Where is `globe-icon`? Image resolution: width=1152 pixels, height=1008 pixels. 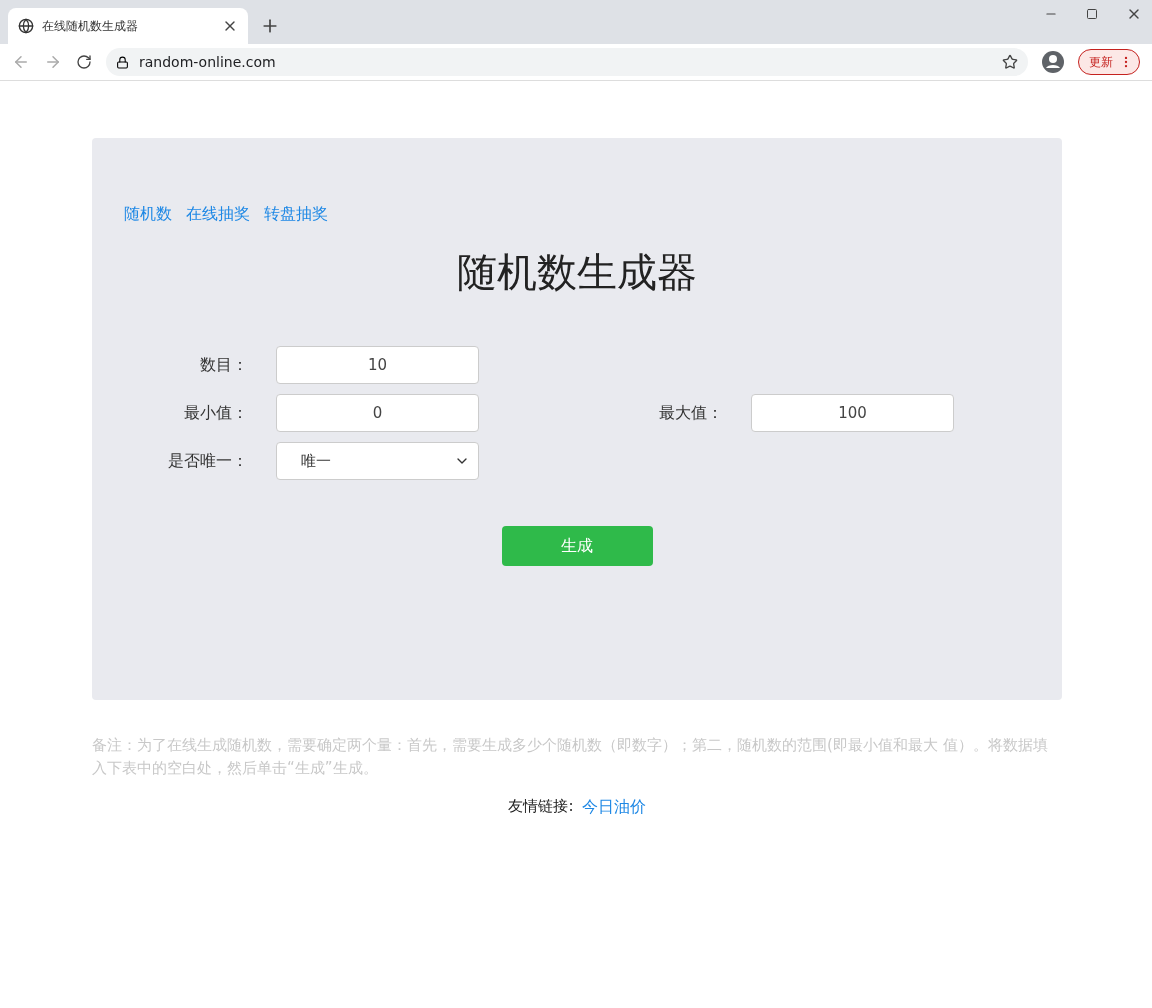
globe-icon is located at coordinates (26, 26).